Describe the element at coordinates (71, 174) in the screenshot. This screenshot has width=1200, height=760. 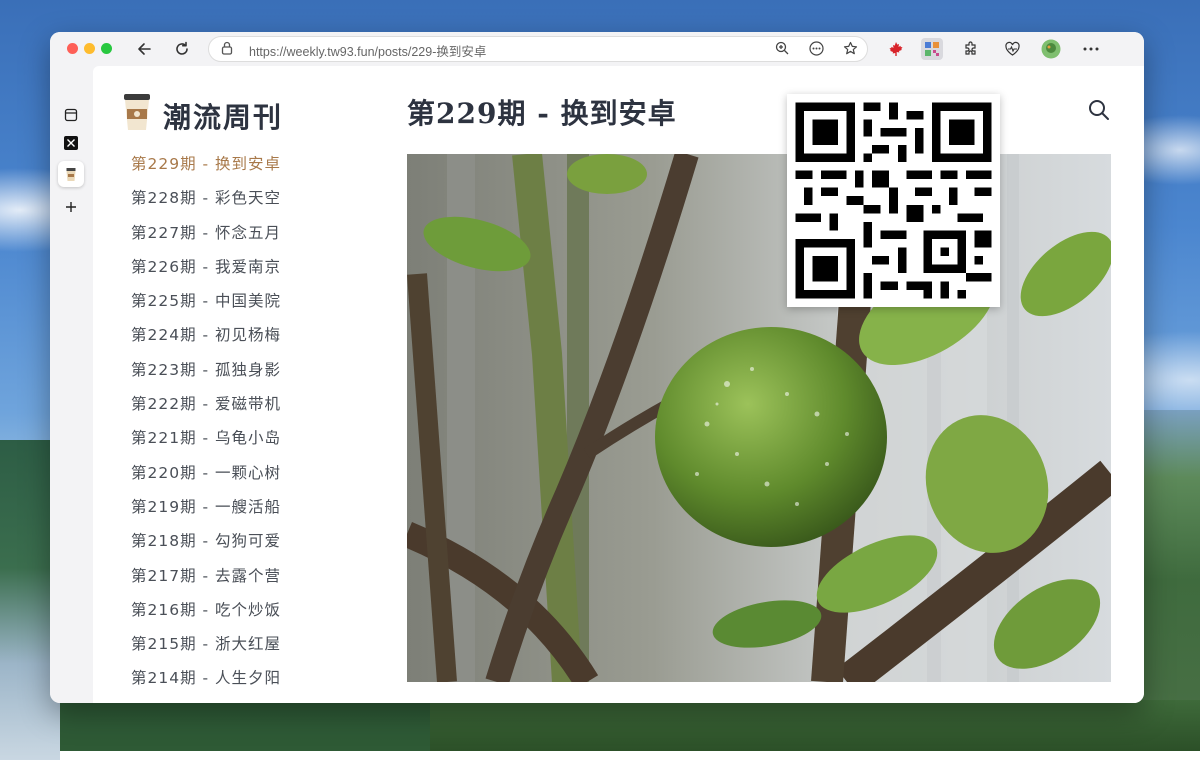
I see `coffee-cup-tab-icon` at that location.